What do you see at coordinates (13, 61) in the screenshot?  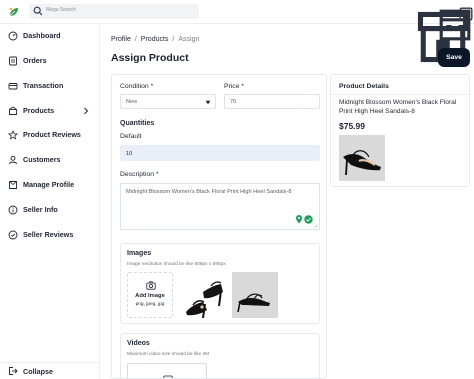 I see `orders-icon` at bounding box center [13, 61].